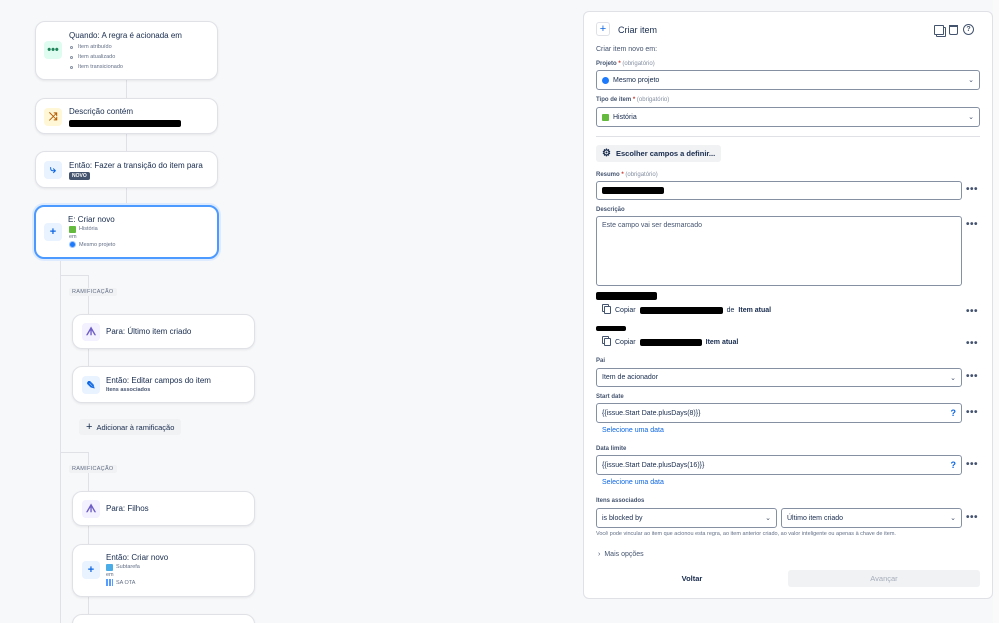  I want to click on edit-title: Então: Editar campos do item, so click(158, 380).